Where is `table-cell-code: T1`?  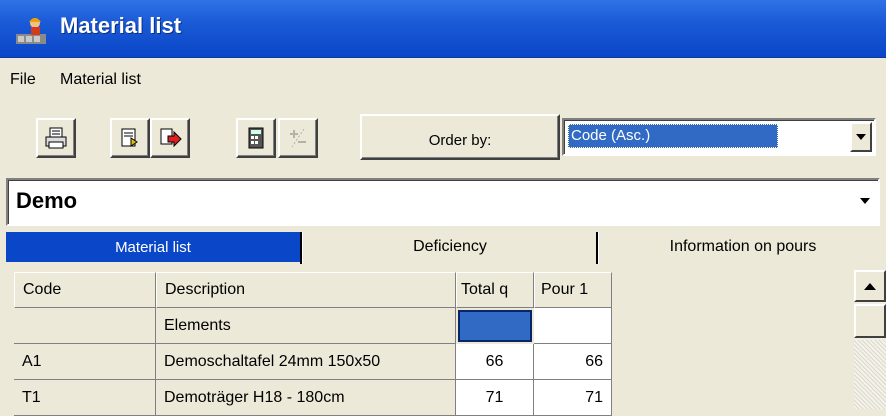
table-cell-code: T1 is located at coordinates (85, 398).